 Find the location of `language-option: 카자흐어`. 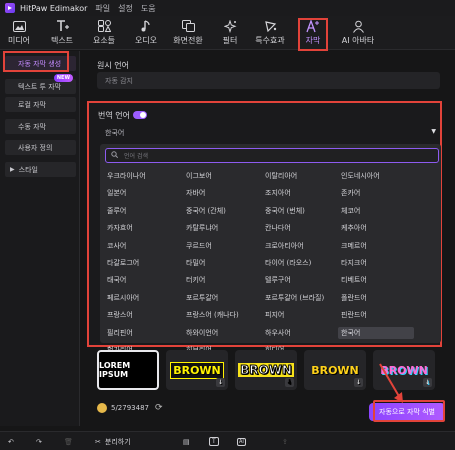

language-option: 카자흐어 is located at coordinates (118, 228).